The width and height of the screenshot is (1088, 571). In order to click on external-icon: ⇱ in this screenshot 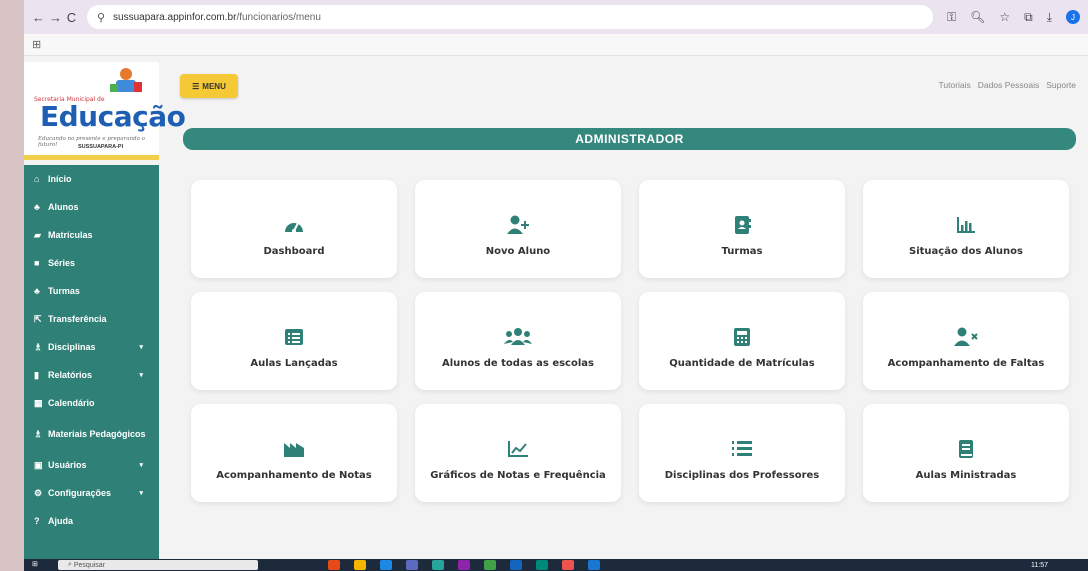, I will do `click(38, 318)`.